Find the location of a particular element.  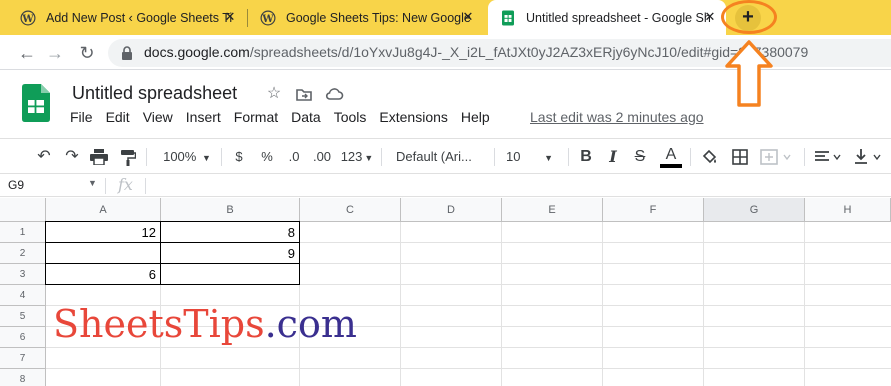

row-header-1: 1 is located at coordinates (23, 232).